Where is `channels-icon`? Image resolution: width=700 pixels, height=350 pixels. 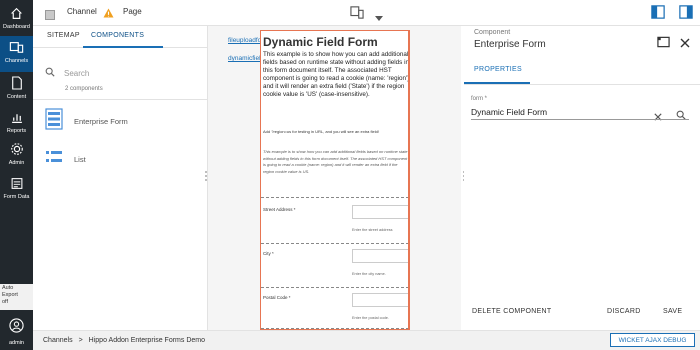
channels-icon is located at coordinates (17, 47).